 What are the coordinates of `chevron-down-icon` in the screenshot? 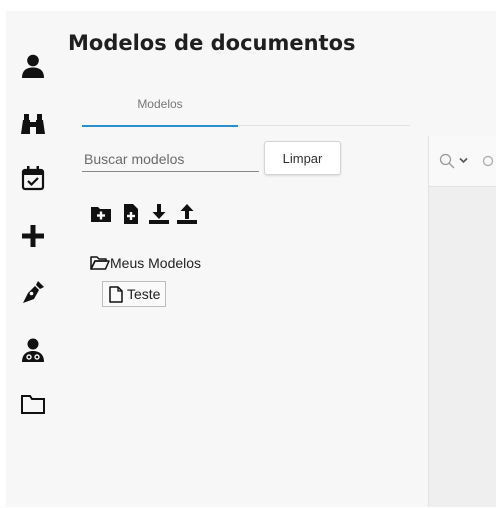 It's located at (463, 160).